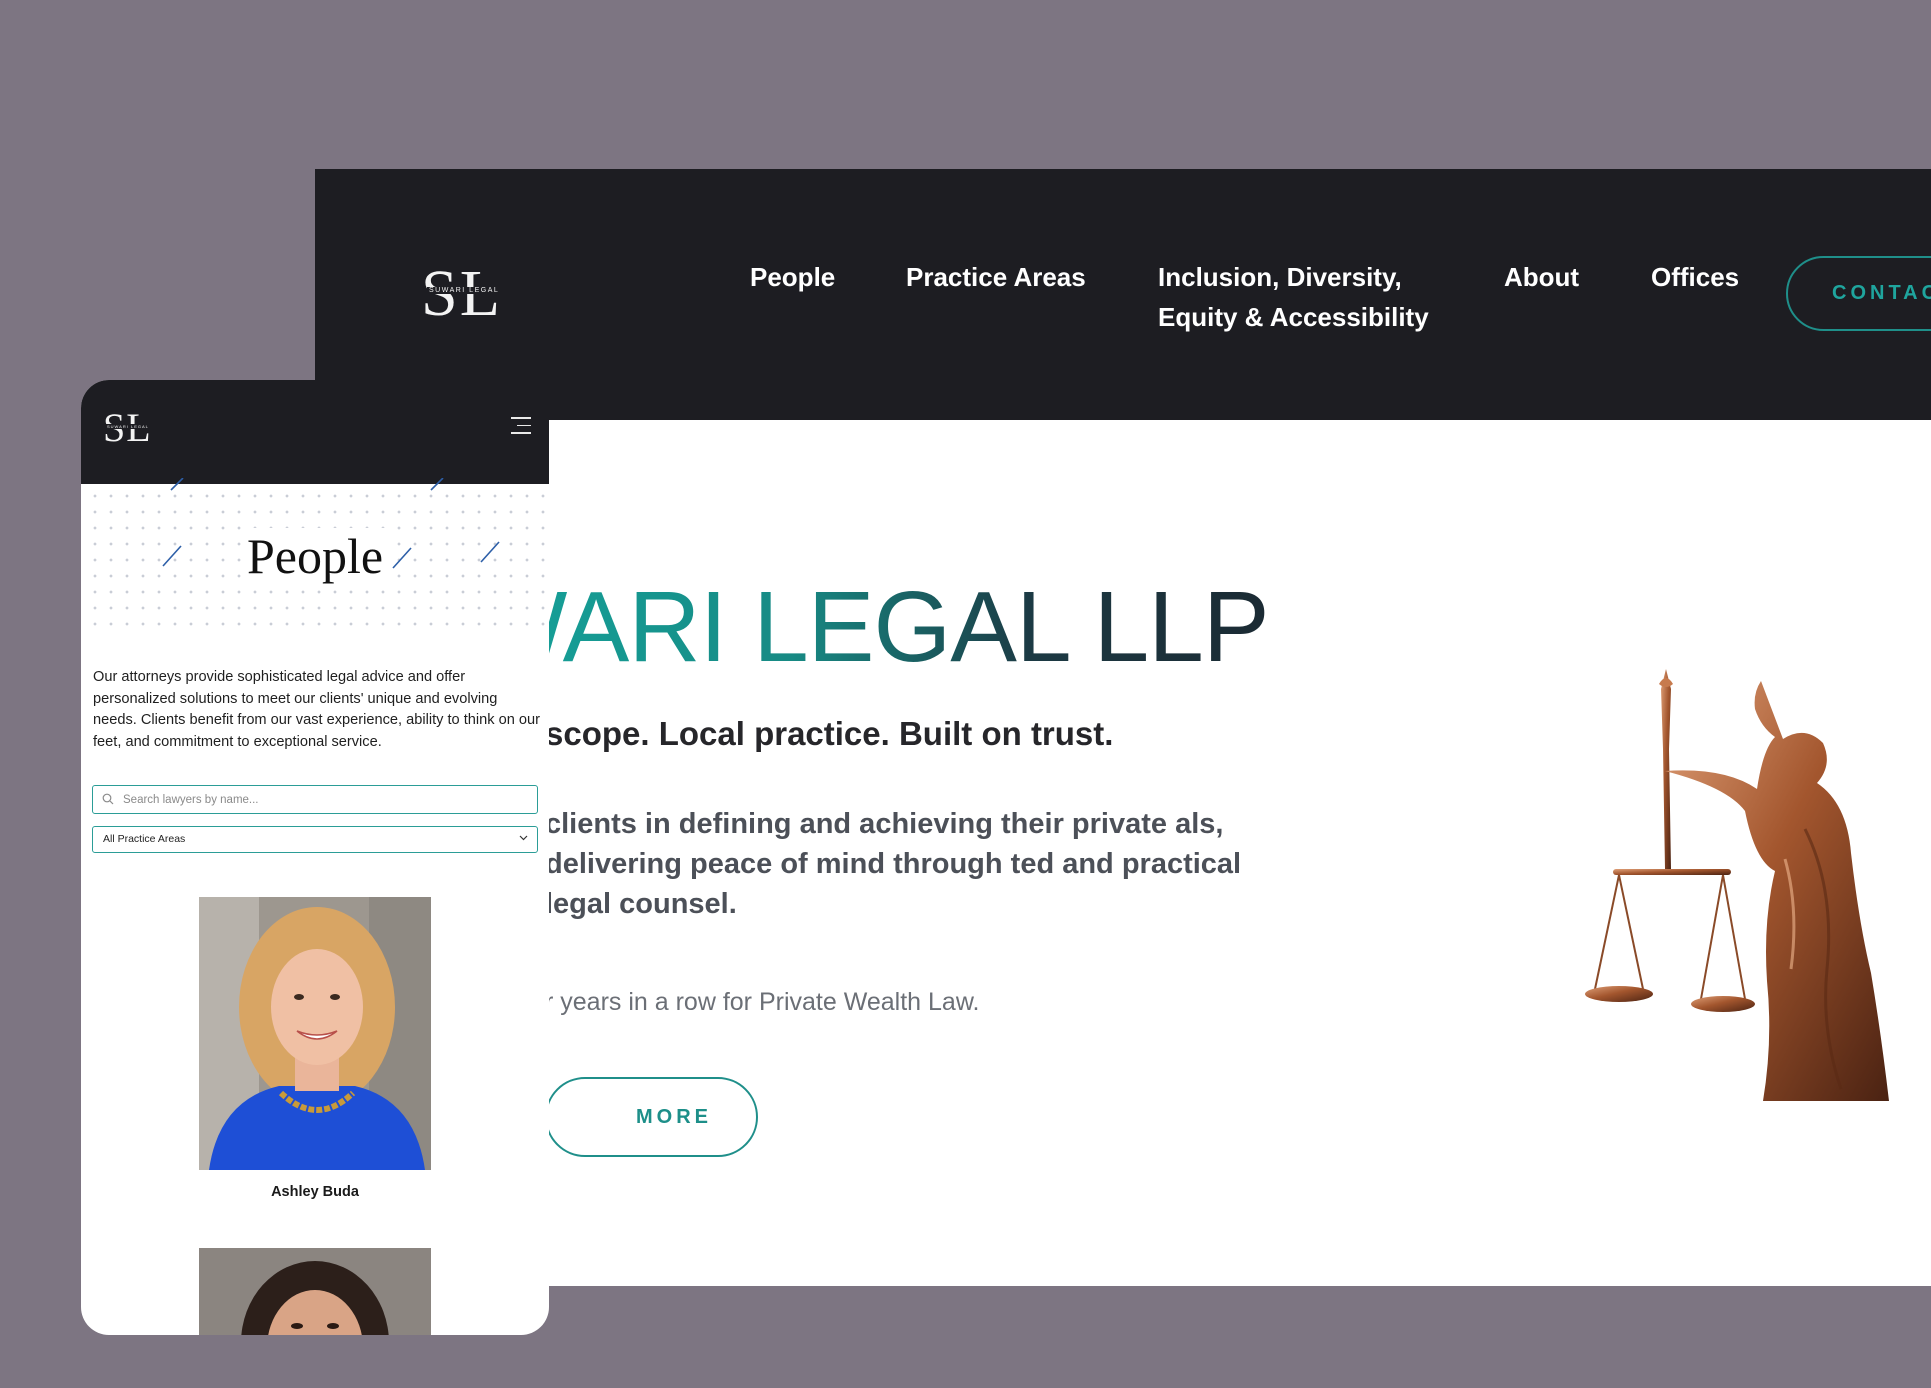 This screenshot has width=1931, height=1388. I want to click on page-title: People, so click(315, 556).